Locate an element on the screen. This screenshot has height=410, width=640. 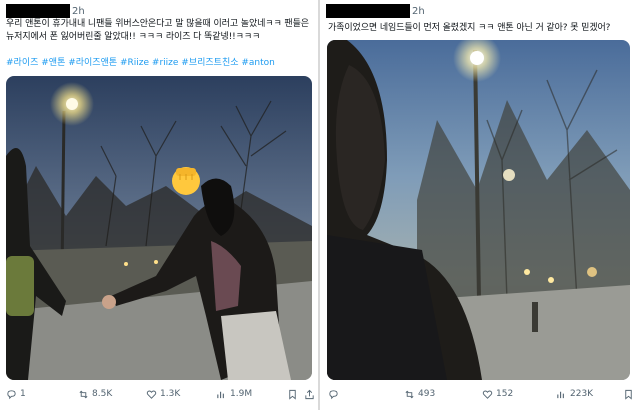
retweet-count: 493 is located at coordinates (427, 394).